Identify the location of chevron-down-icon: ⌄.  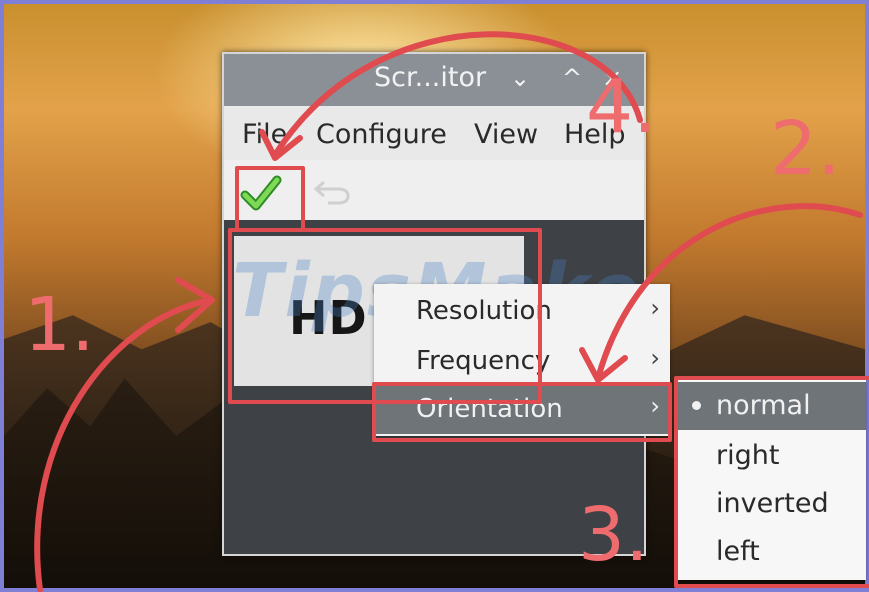
(520, 78).